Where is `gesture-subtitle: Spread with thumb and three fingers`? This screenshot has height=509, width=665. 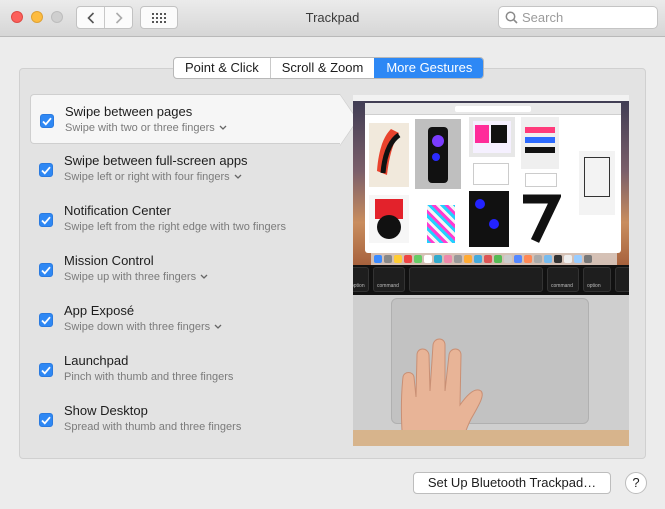 gesture-subtitle: Spread with thumb and three fingers is located at coordinates (153, 427).